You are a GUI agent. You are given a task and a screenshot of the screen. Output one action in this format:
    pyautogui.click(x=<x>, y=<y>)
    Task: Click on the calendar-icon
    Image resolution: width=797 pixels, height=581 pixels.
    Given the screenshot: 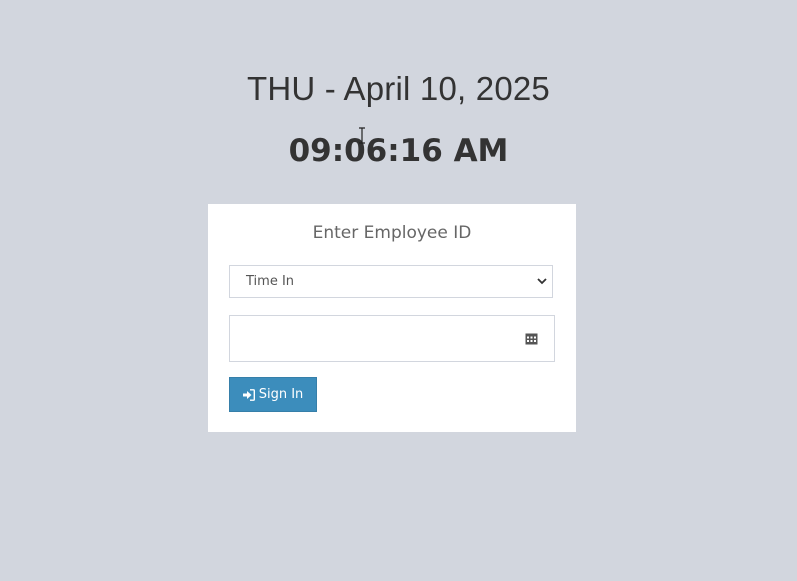 What is the action you would take?
    pyautogui.click(x=531, y=339)
    